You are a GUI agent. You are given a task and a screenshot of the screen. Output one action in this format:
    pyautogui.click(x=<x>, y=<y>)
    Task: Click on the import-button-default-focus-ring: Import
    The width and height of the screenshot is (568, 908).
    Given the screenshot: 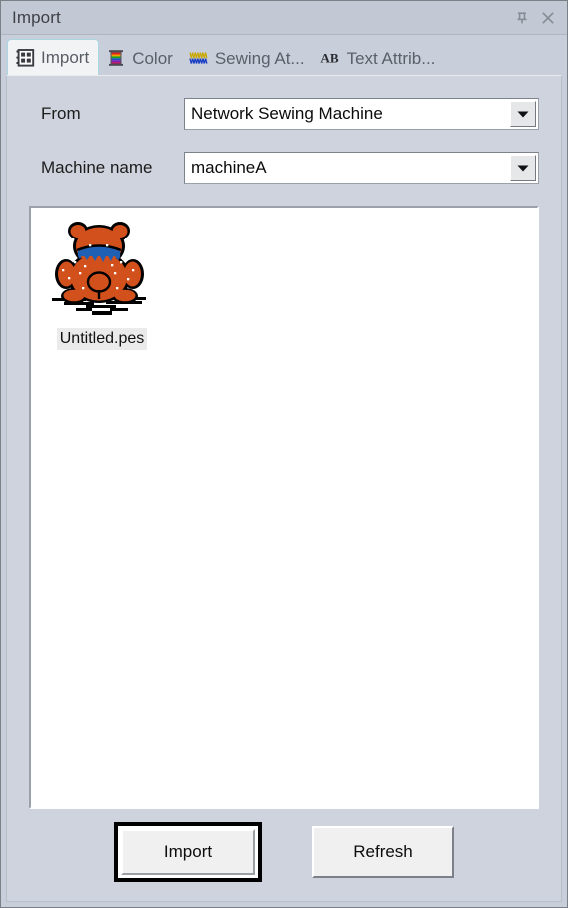 What is the action you would take?
    pyautogui.click(x=188, y=852)
    